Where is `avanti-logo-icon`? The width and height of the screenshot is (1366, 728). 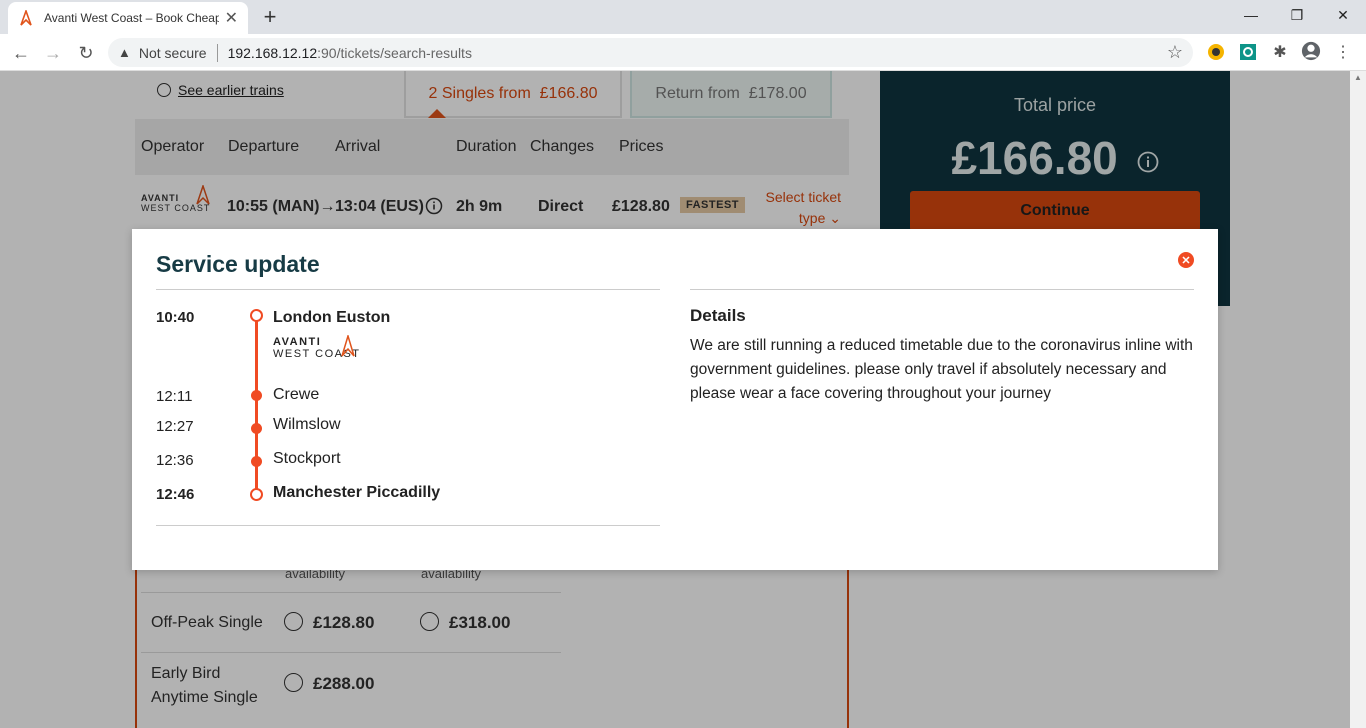
avanti-logo-icon is located at coordinates (348, 346).